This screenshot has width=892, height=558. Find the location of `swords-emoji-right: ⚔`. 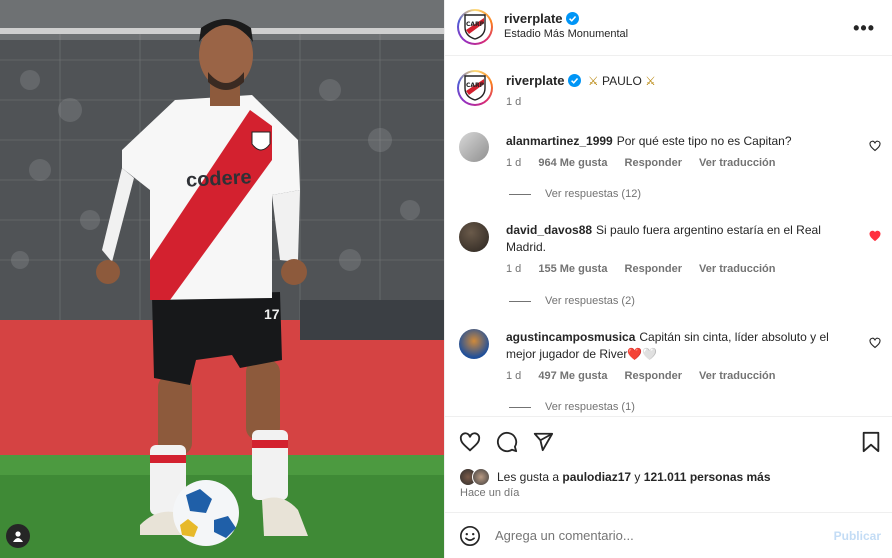

swords-emoji-right: ⚔ is located at coordinates (650, 81).